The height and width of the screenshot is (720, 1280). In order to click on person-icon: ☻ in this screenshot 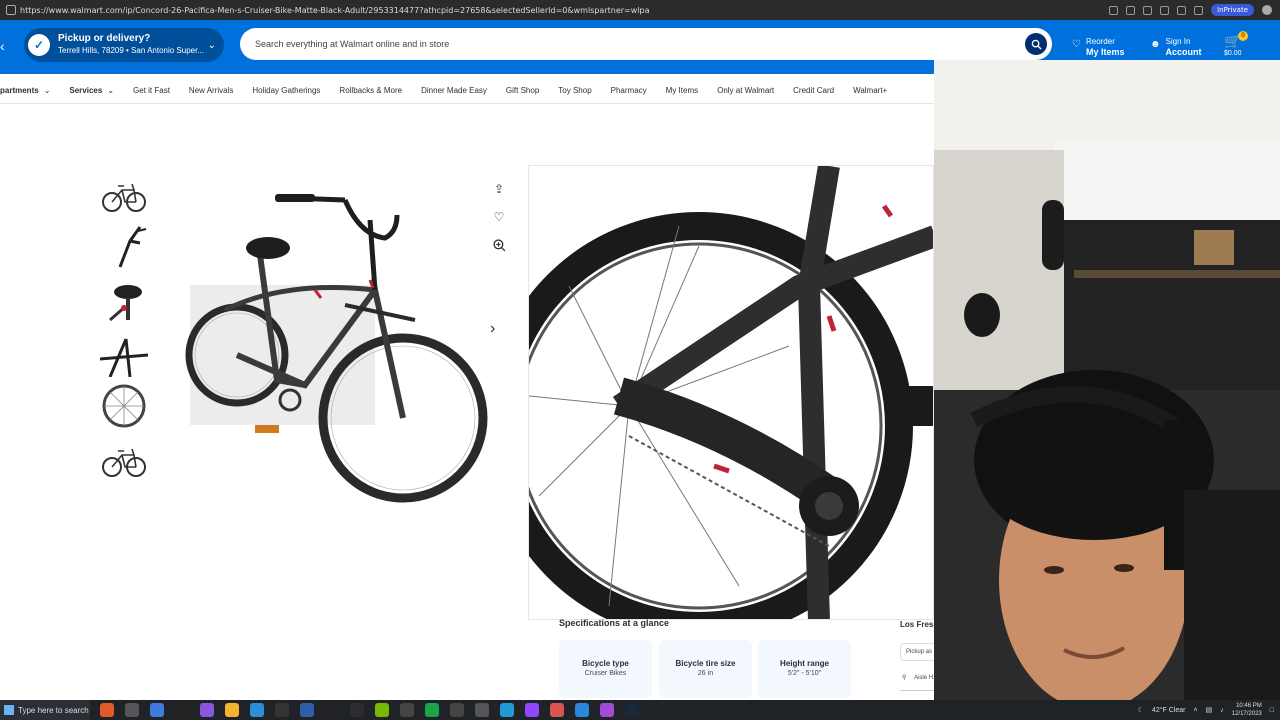, I will do `click(1155, 44)`.